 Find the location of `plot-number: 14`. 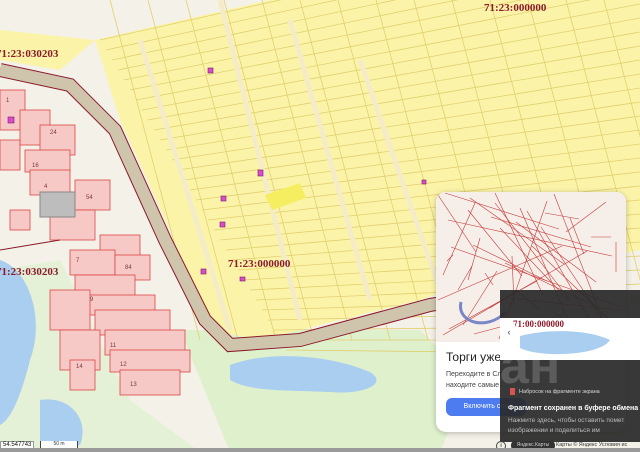

plot-number: 14 is located at coordinates (79, 367).